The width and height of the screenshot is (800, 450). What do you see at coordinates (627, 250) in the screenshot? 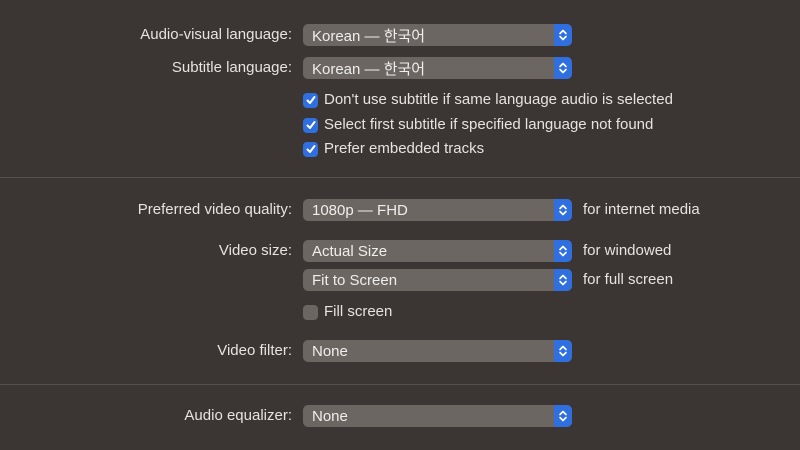
I see `video-size-windowed-suffix: for windowed` at bounding box center [627, 250].